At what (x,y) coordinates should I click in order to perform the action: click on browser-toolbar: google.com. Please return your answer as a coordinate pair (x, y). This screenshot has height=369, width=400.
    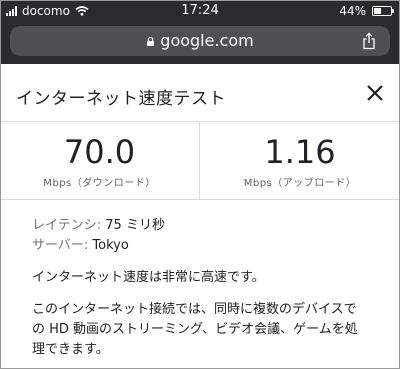
    Looking at the image, I should click on (200, 43).